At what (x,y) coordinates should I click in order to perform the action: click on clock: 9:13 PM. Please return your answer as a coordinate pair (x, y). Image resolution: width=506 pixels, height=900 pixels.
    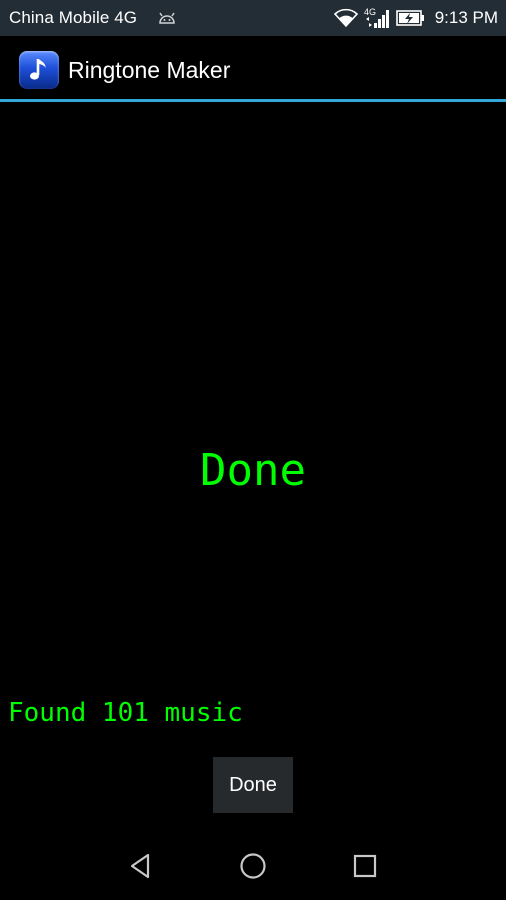
    Looking at the image, I should click on (466, 17).